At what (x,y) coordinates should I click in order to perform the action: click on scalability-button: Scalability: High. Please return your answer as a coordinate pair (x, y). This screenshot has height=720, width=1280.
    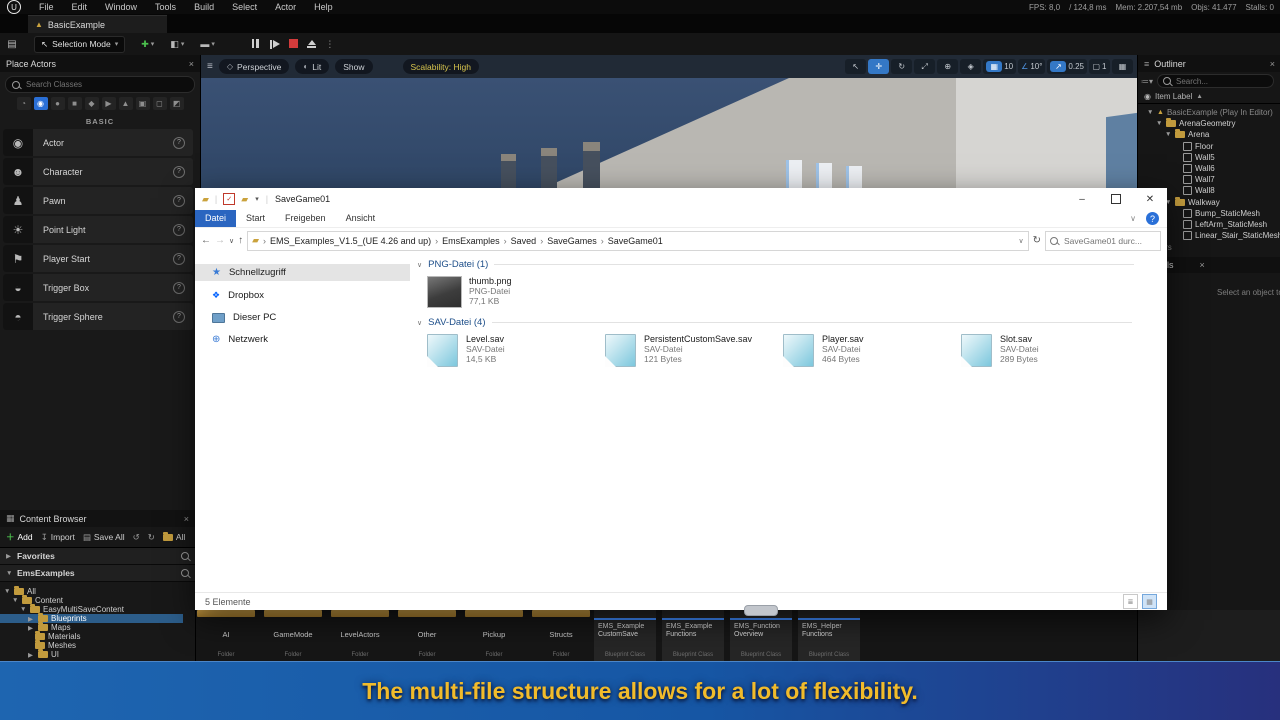
    Looking at the image, I should click on (440, 66).